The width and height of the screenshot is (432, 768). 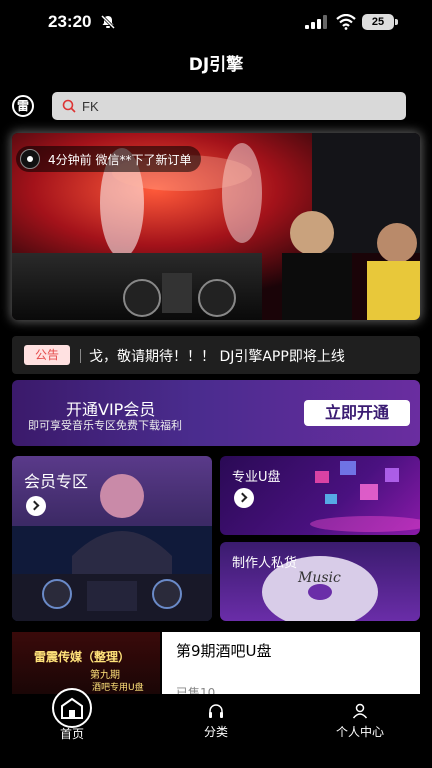 I want to click on tab-category-label: 分类, so click(x=215, y=732).